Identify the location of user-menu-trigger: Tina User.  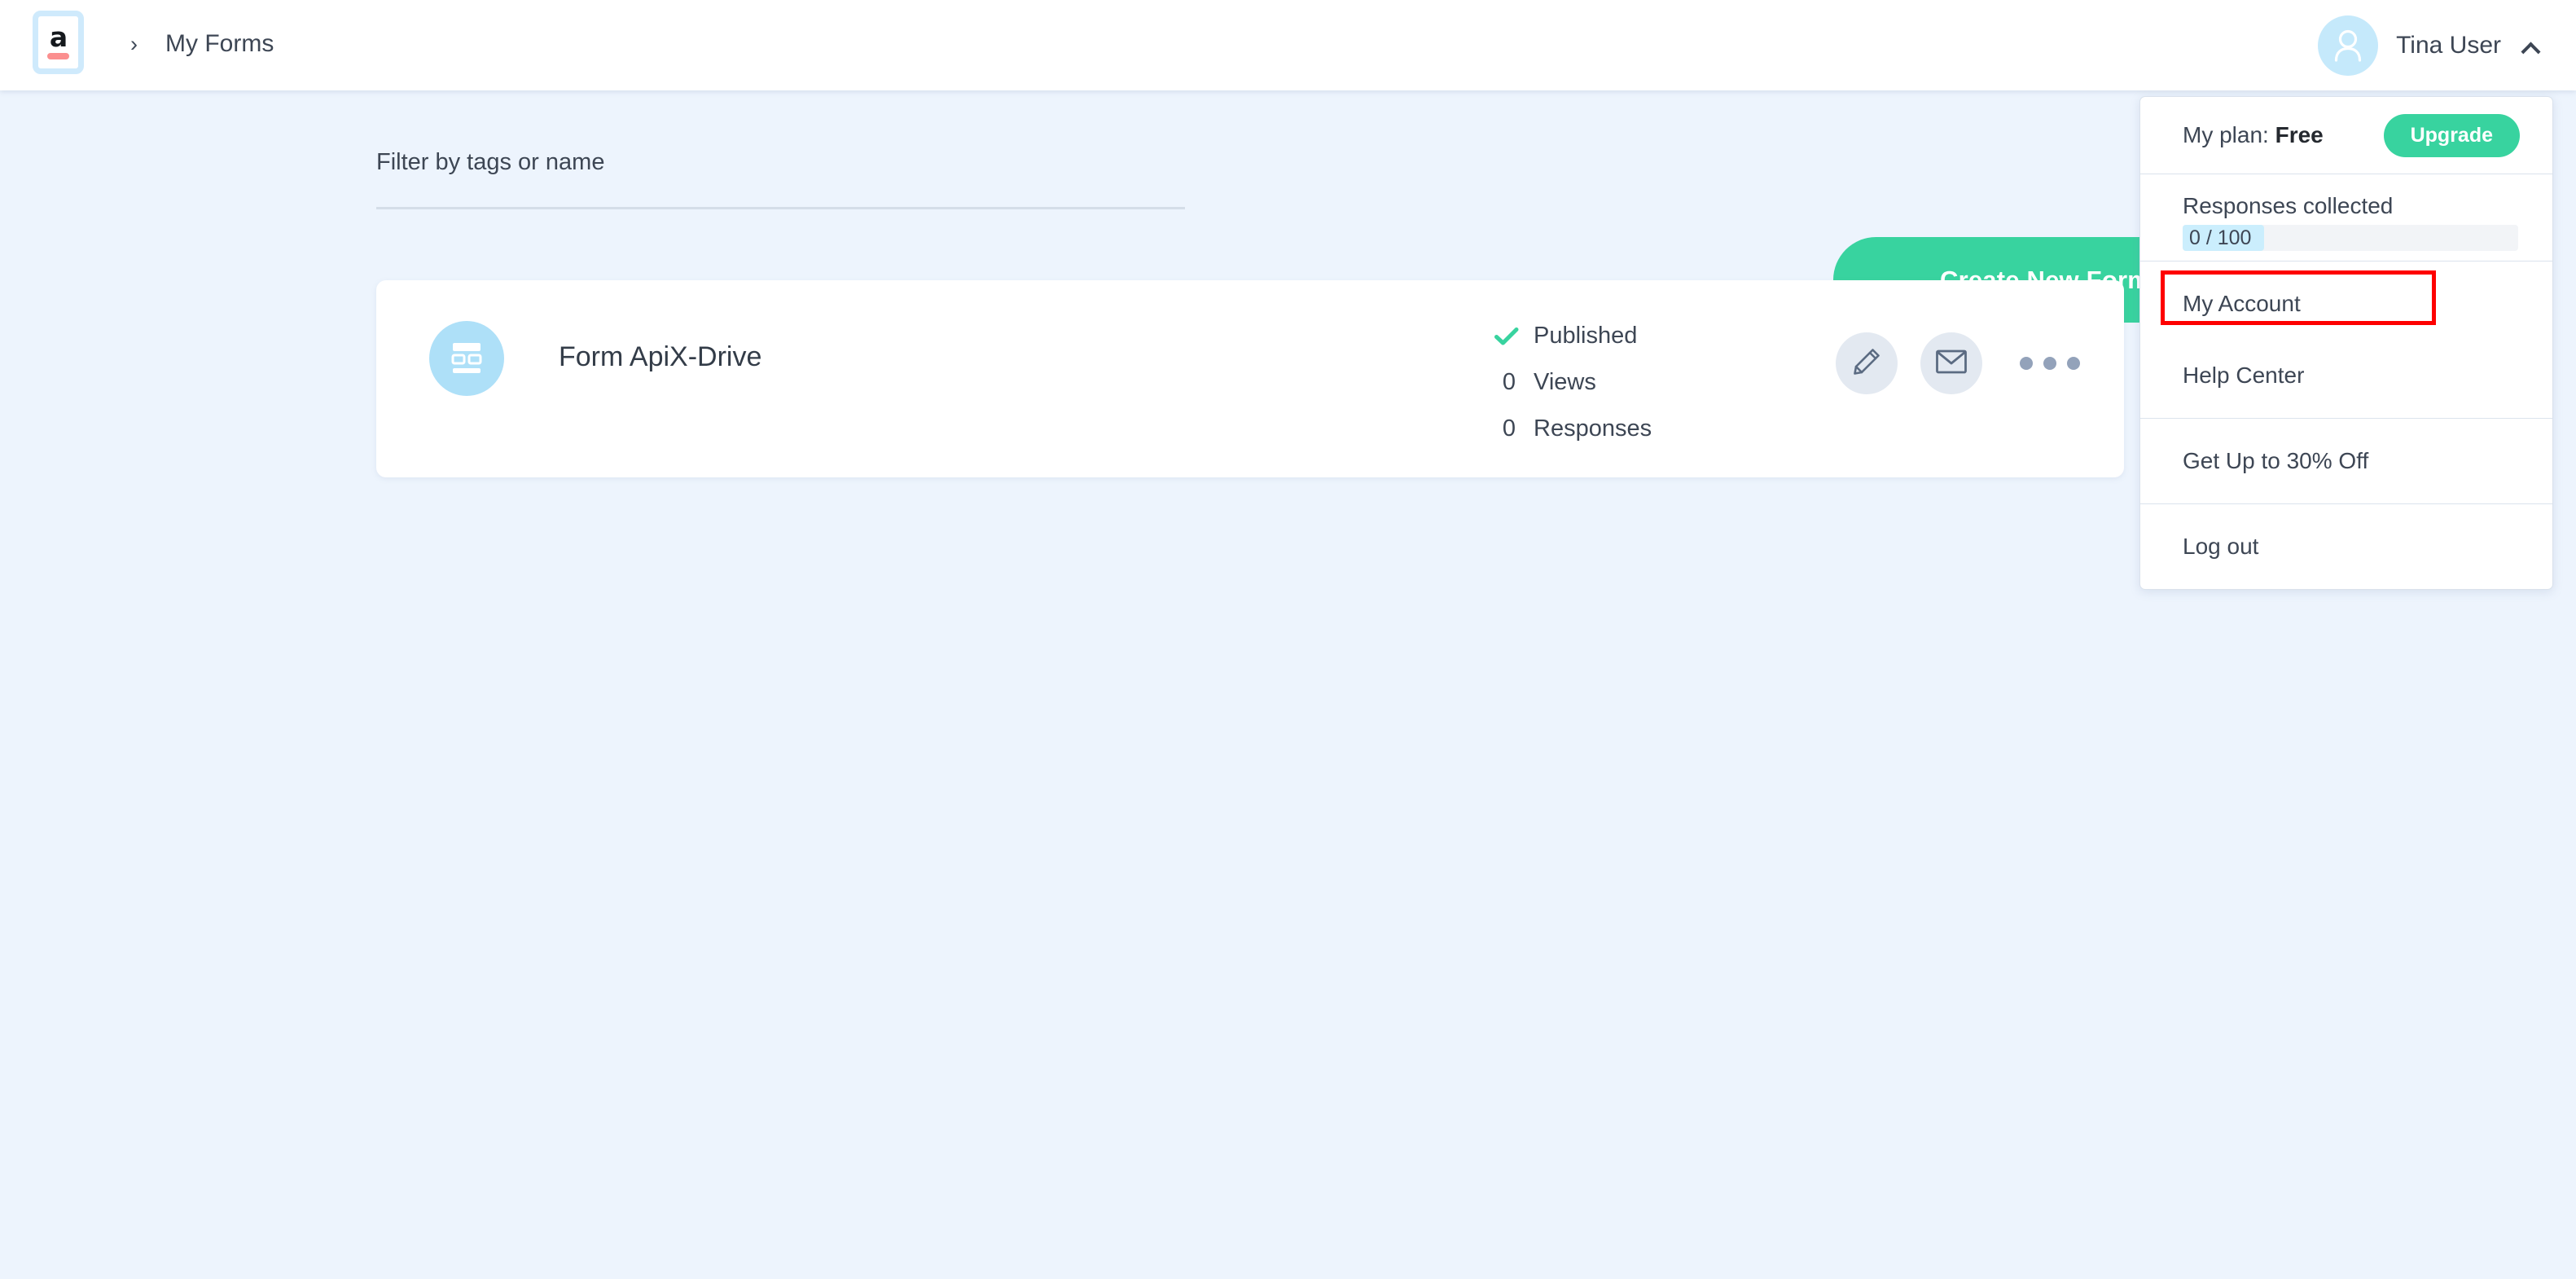
(2429, 46).